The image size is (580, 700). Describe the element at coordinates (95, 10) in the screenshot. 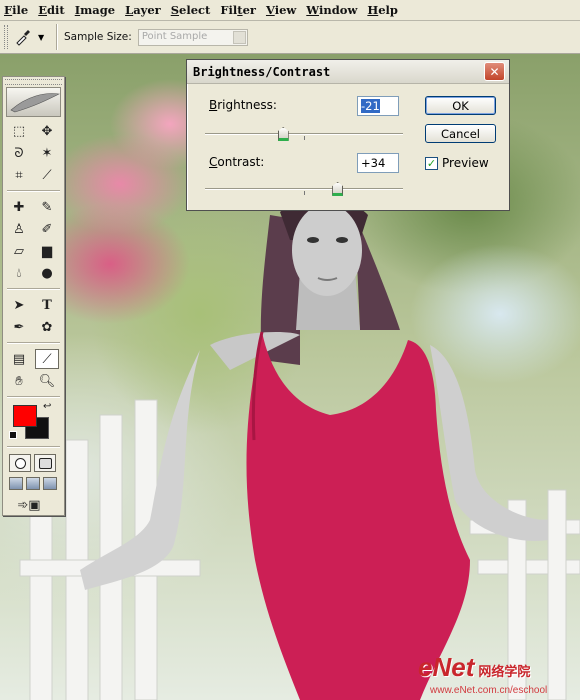

I see `menu-image: Image` at that location.